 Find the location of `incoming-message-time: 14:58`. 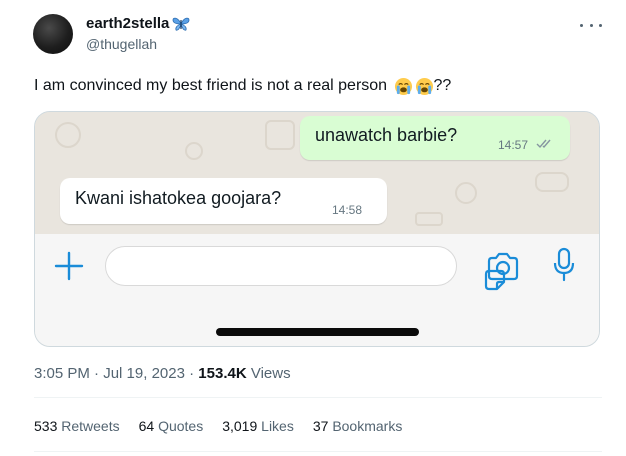

incoming-message-time: 14:58 is located at coordinates (347, 210).